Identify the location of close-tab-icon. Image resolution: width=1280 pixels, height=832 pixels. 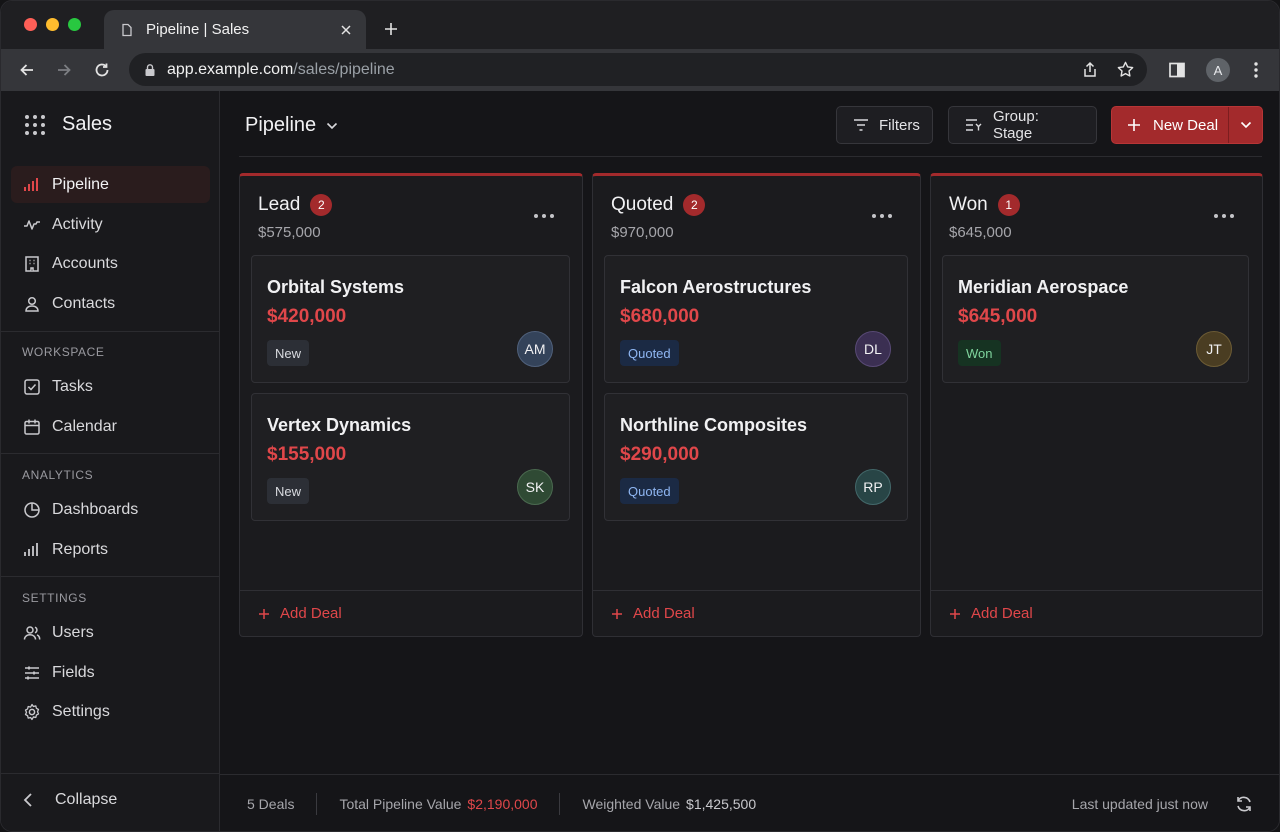
(346, 30).